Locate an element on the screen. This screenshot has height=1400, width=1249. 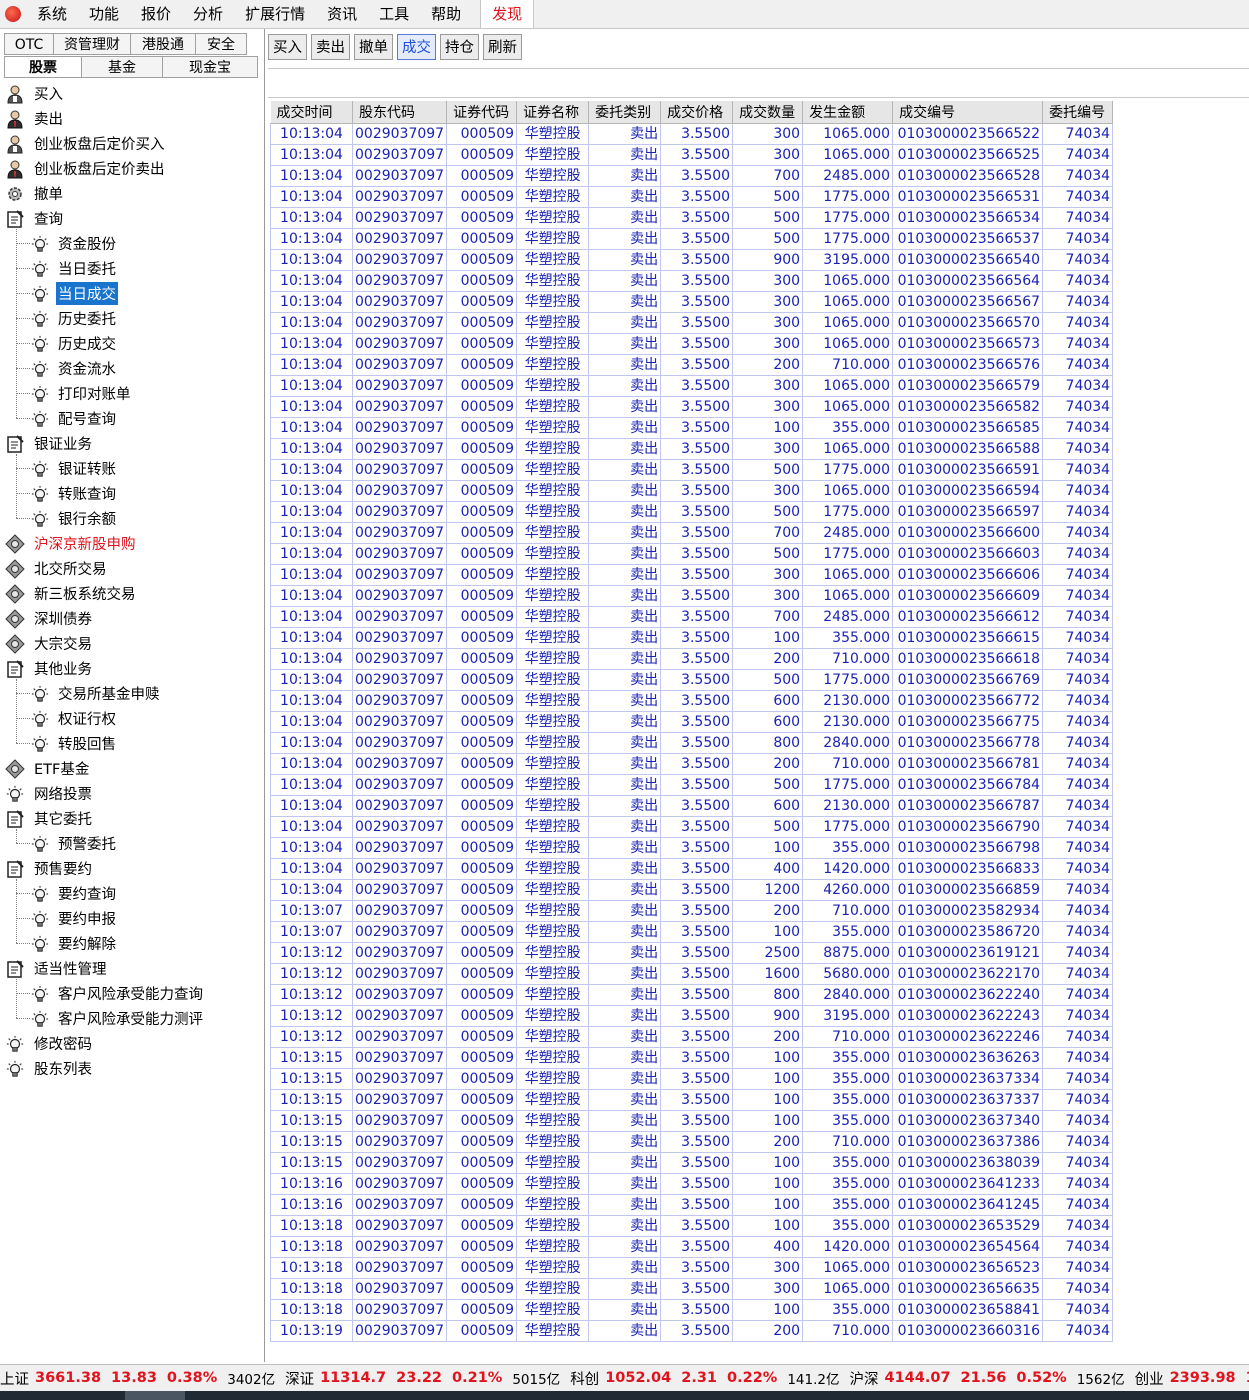
tree-item-5: 查询 is located at coordinates (34, 218).